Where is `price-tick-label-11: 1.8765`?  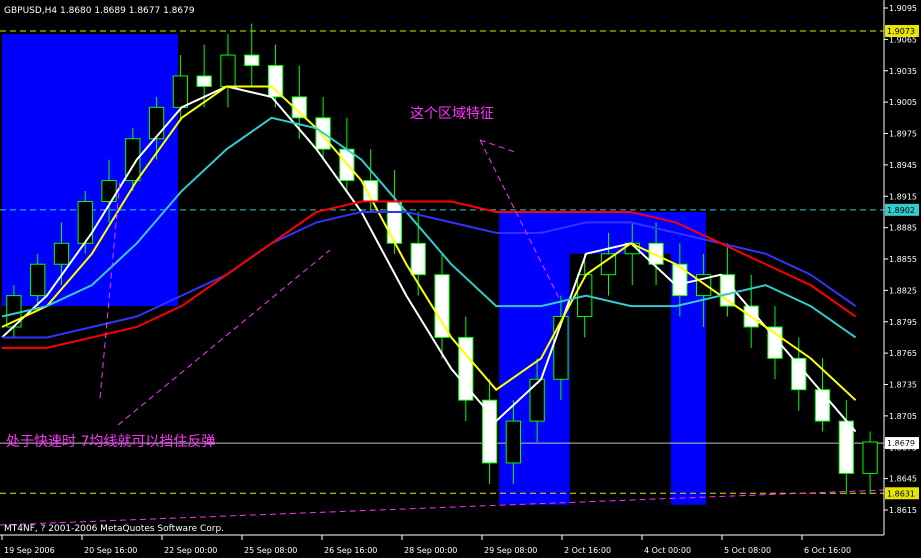
price-tick-label-11: 1.8765 is located at coordinates (903, 353).